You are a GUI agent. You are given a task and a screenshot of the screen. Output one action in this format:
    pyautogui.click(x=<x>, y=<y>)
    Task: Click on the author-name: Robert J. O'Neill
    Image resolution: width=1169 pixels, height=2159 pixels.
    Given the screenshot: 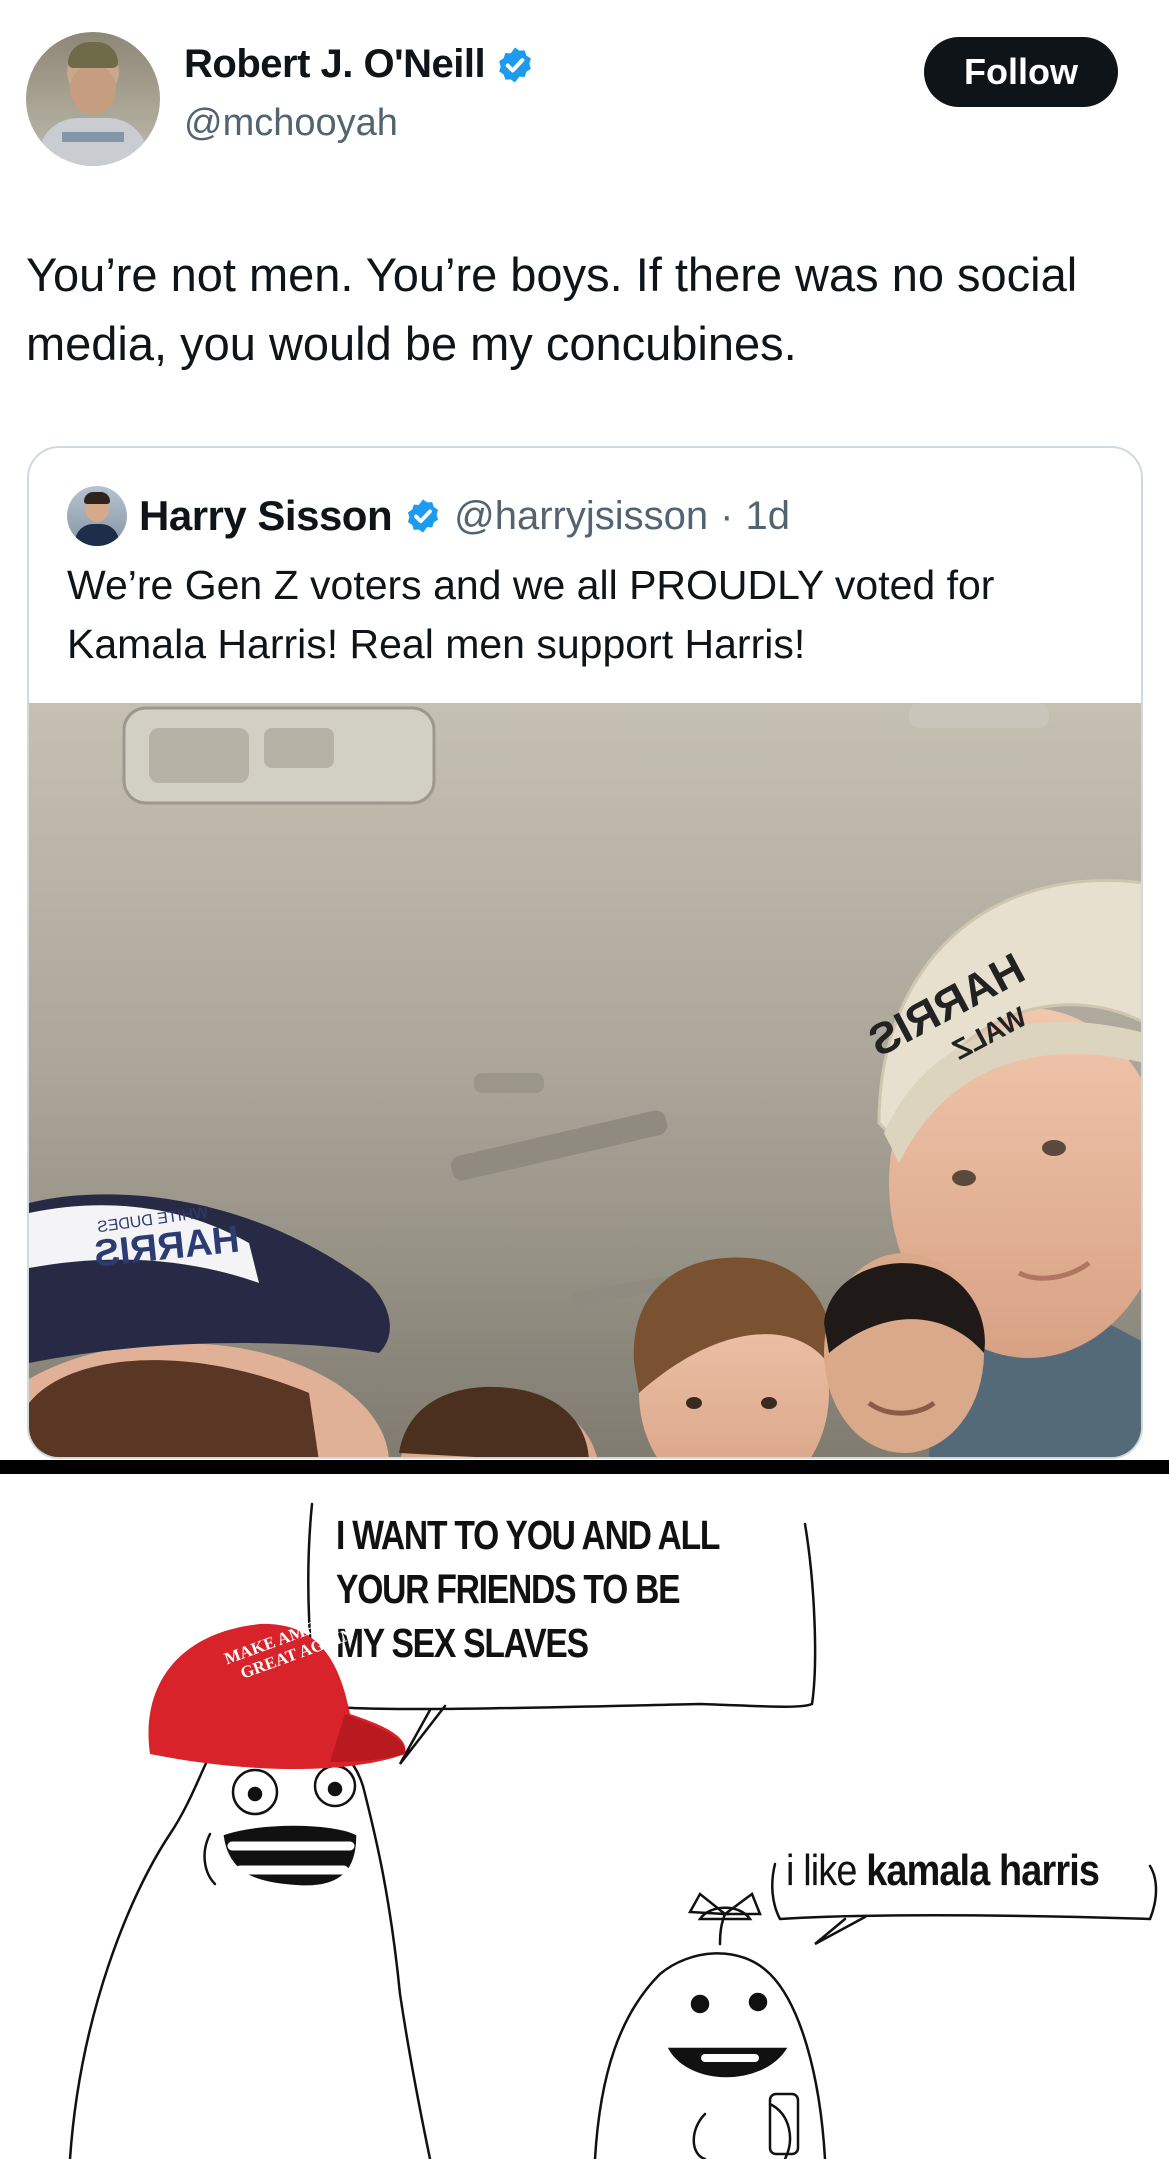 What is the action you would take?
    pyautogui.click(x=335, y=64)
    